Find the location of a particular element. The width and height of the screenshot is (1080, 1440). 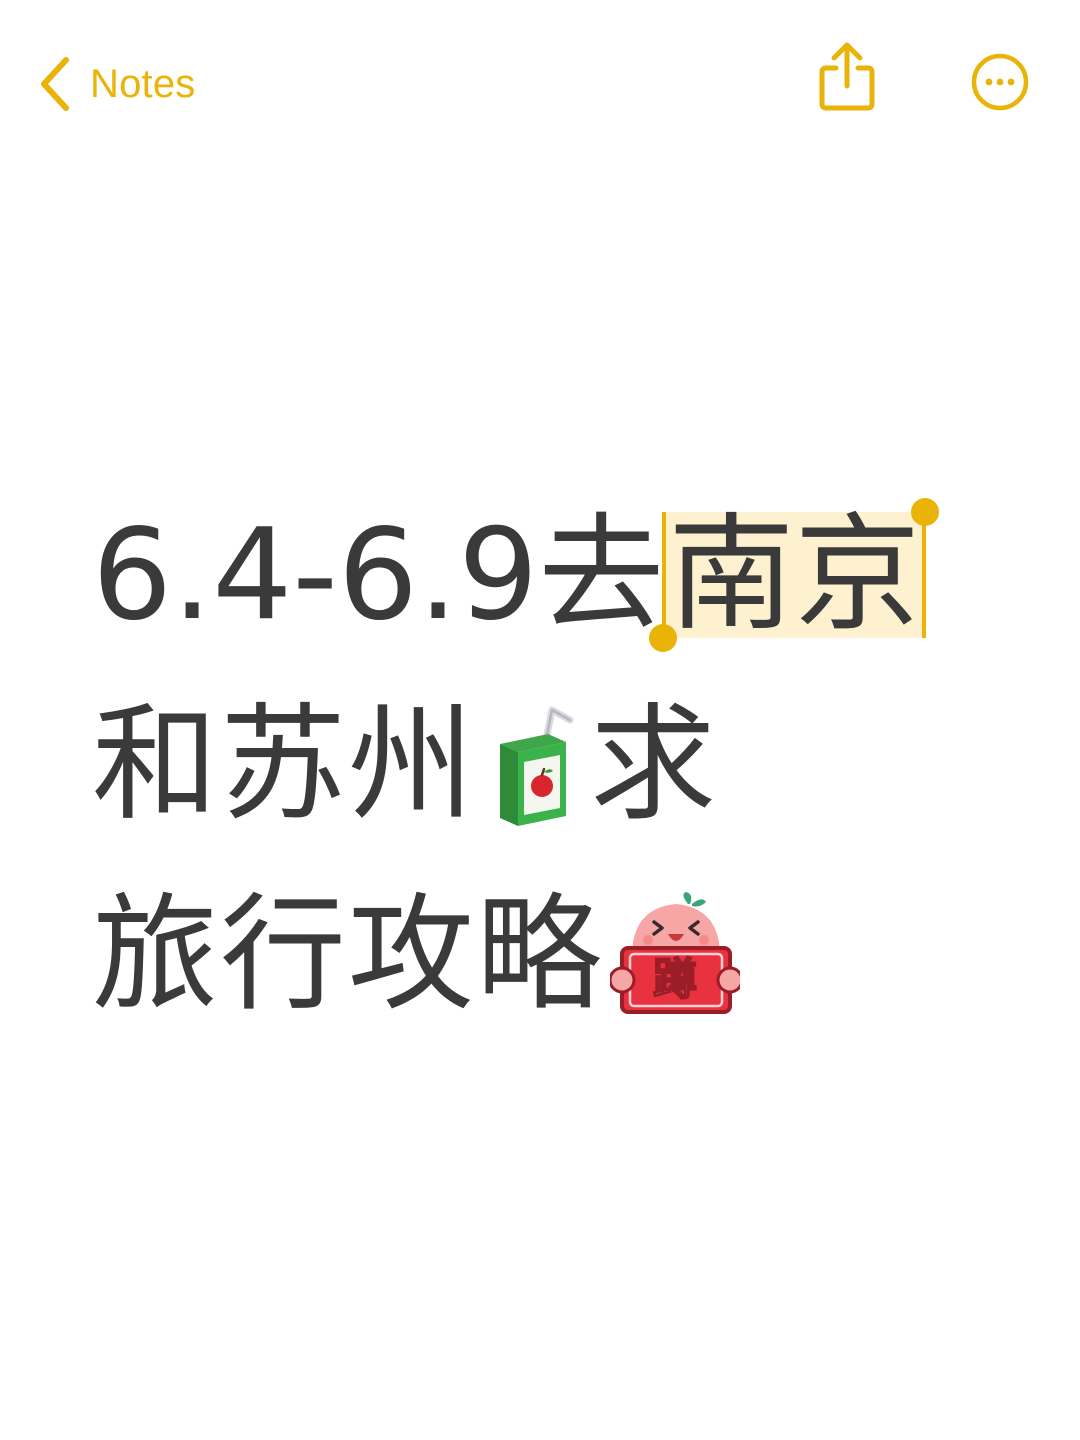

waiting-sticker-icon: 蹲 is located at coordinates (675, 953).